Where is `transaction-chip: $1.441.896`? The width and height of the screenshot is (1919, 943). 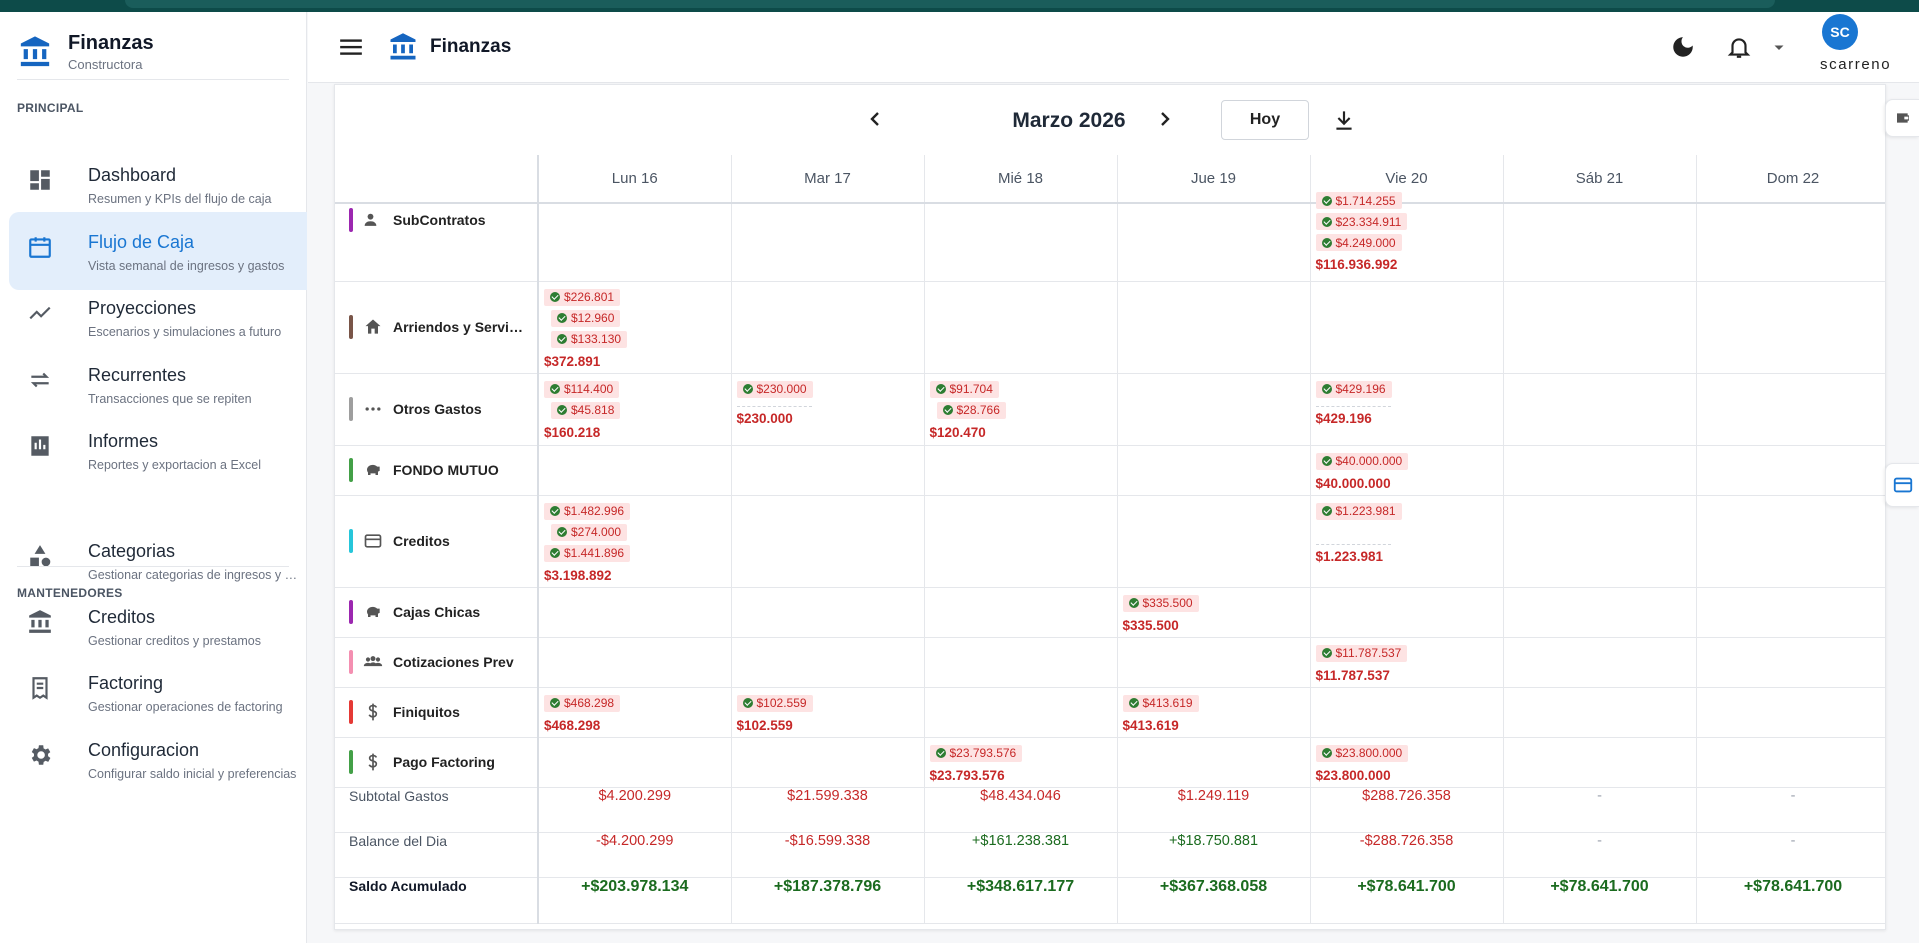
transaction-chip: $1.441.896 is located at coordinates (587, 553).